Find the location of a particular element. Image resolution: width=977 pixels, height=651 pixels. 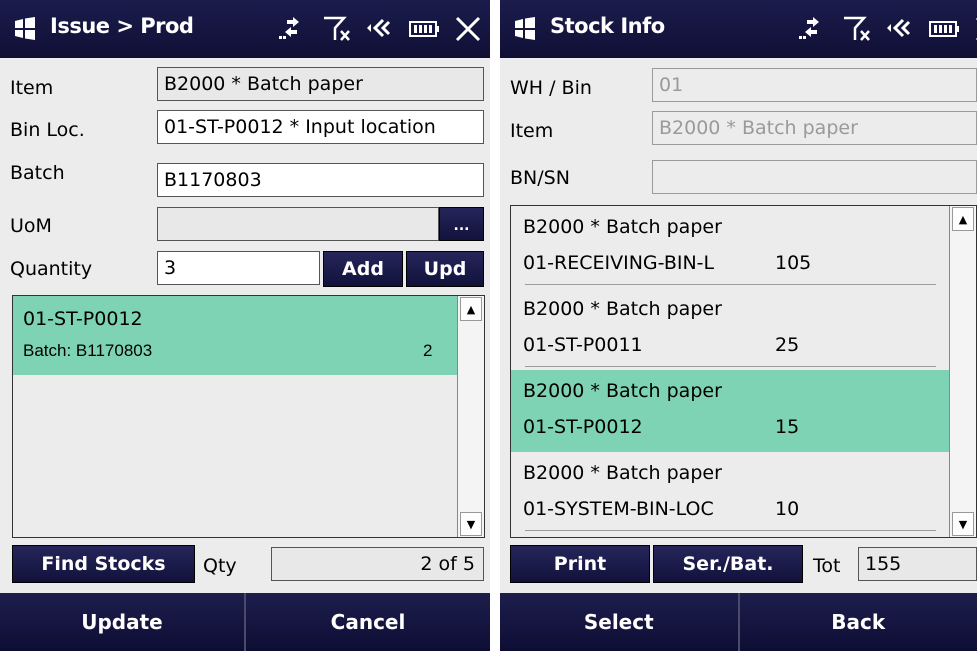

title-bar: Issue > Prod is located at coordinates (245, 29).